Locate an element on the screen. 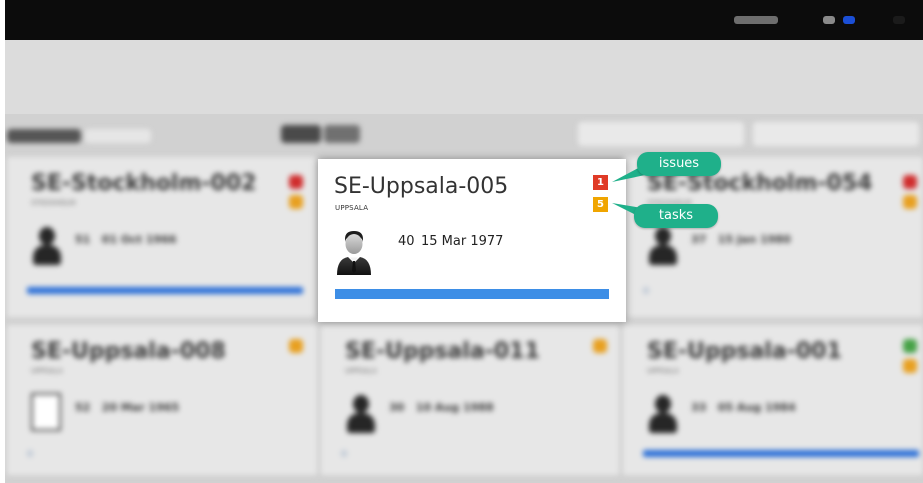 This screenshot has width=923, height=483. filter-pill-active is located at coordinates (44, 136).